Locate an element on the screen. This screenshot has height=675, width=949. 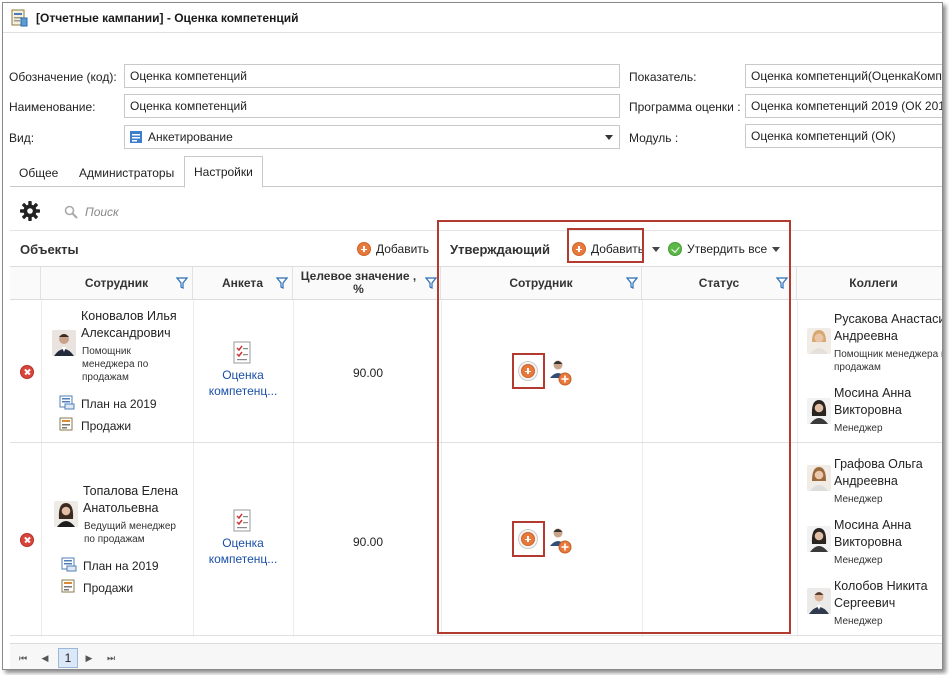
employee-role: менеджера по is located at coordinates (115, 364).